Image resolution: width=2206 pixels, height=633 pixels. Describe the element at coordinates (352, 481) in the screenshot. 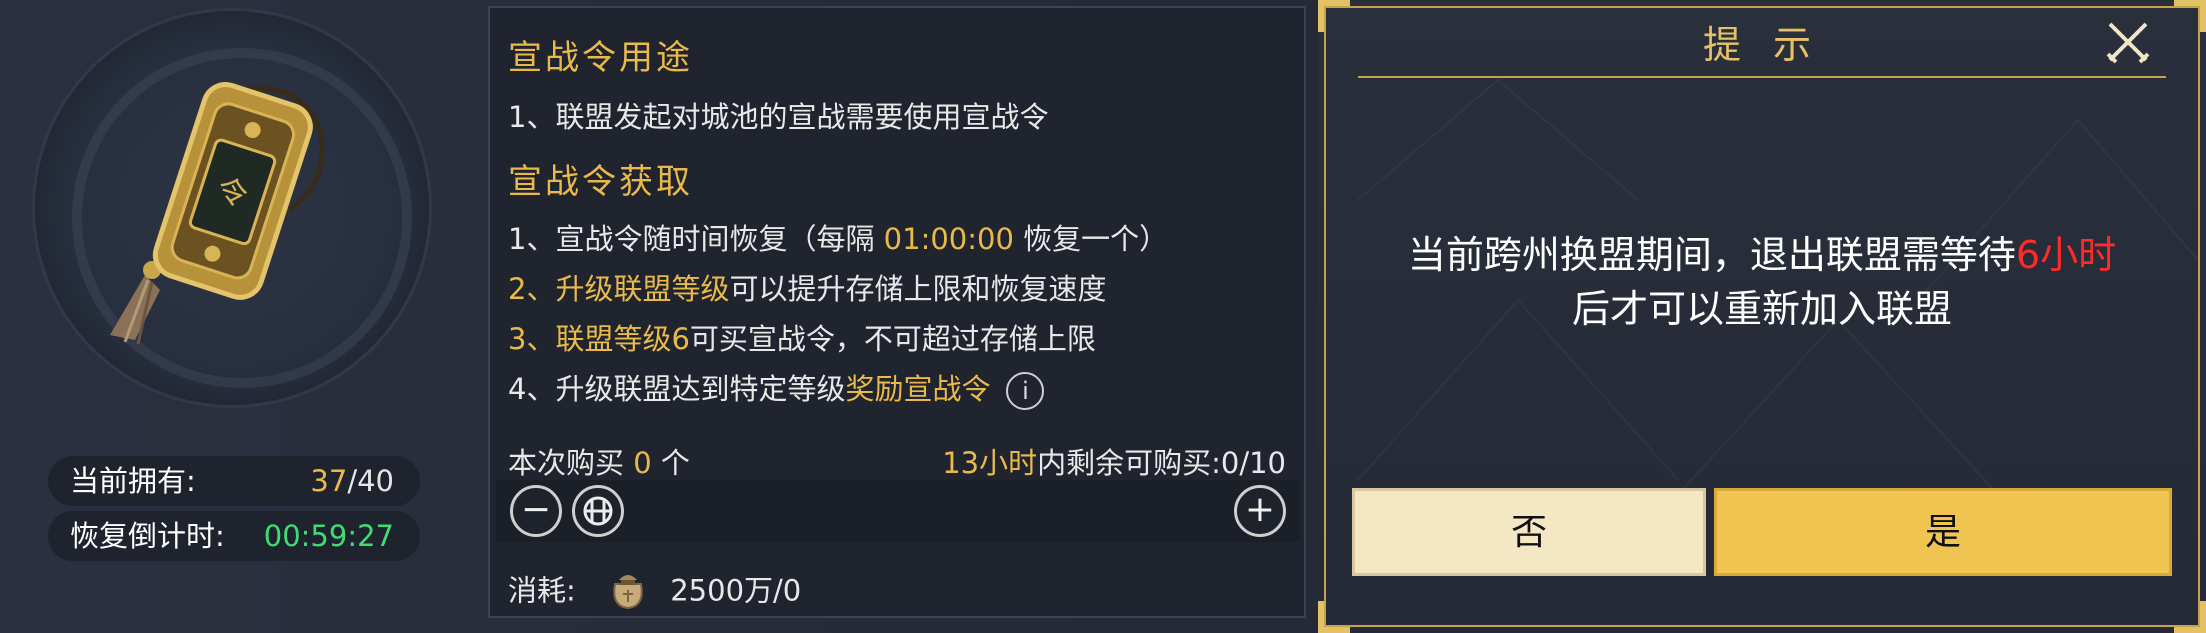

I see `owned-value: 37/40` at that location.